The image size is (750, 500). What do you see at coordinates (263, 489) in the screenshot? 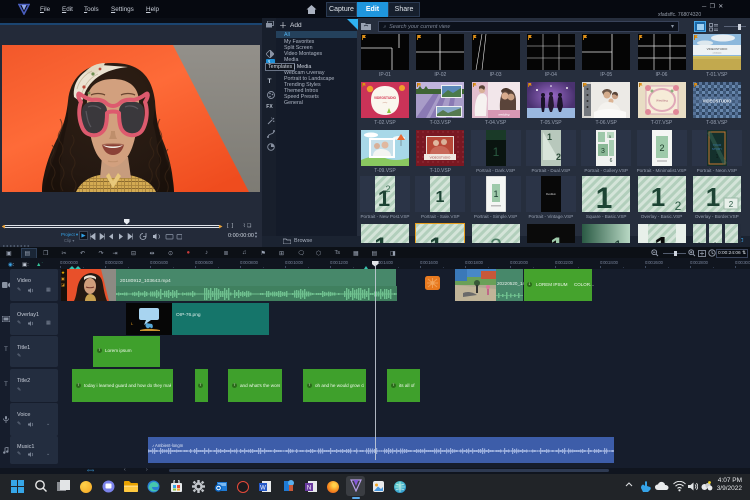
I see `svg-text: W` at bounding box center [263, 489].